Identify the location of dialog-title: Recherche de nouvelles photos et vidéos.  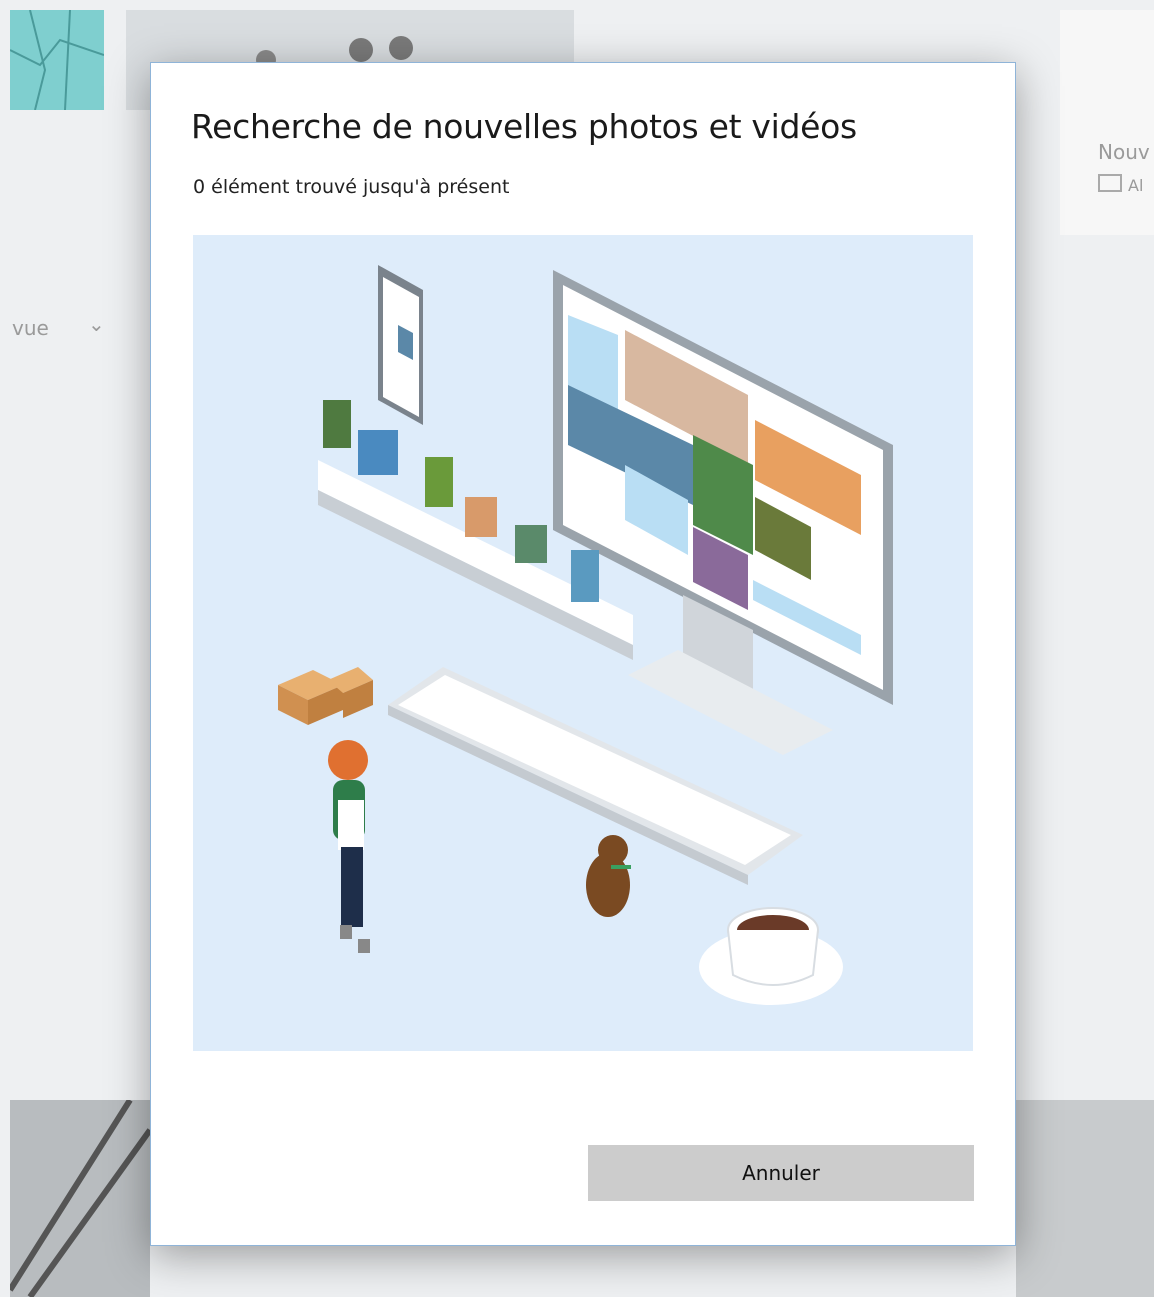
(524, 126).